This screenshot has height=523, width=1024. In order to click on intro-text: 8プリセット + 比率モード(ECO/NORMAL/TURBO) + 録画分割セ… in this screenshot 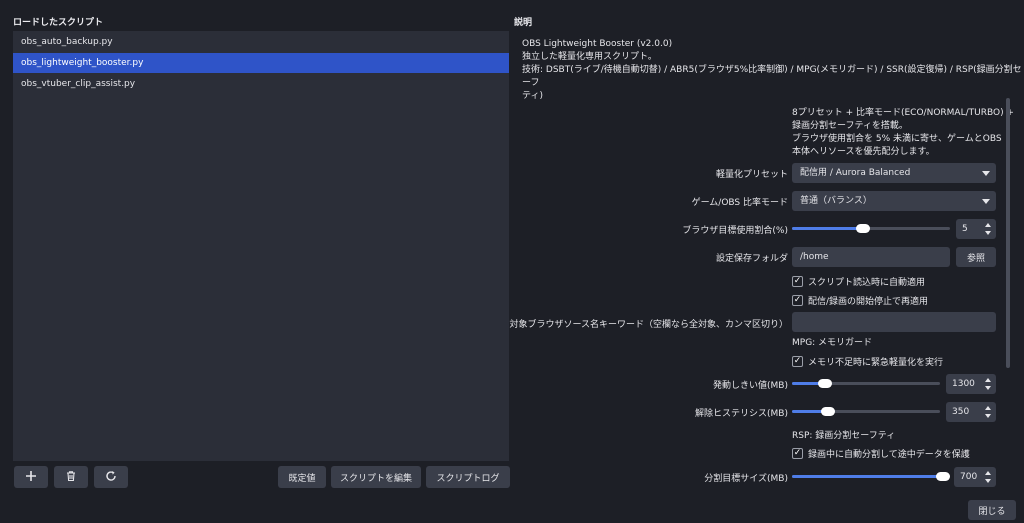, I will do `click(903, 133)`.